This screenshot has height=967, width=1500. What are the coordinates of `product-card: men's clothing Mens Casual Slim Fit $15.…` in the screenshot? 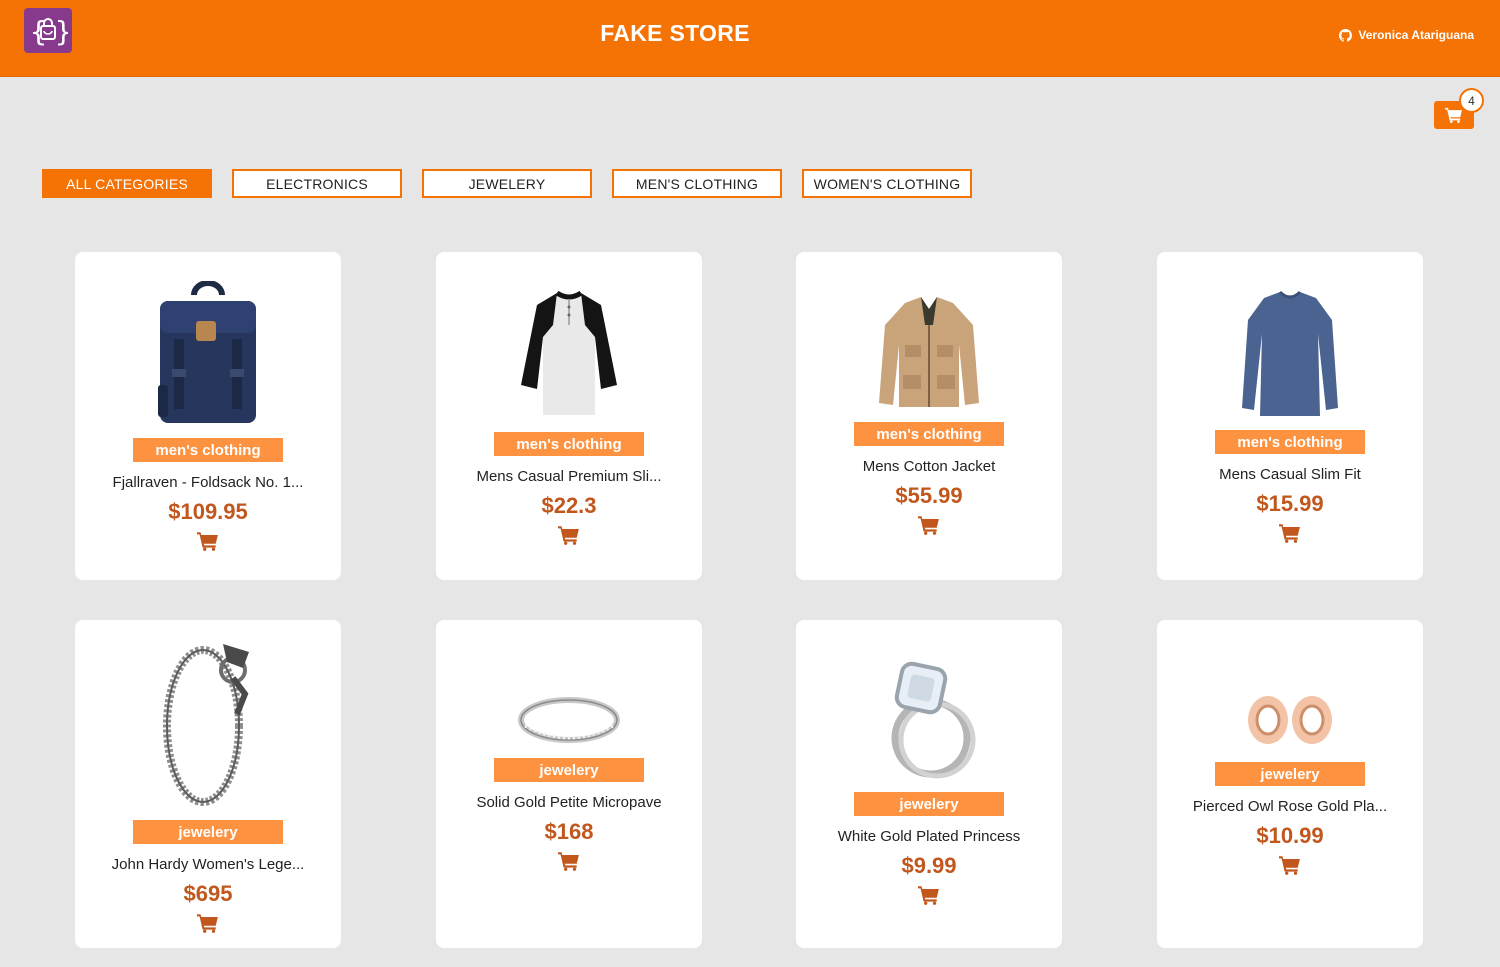 It's located at (1290, 416).